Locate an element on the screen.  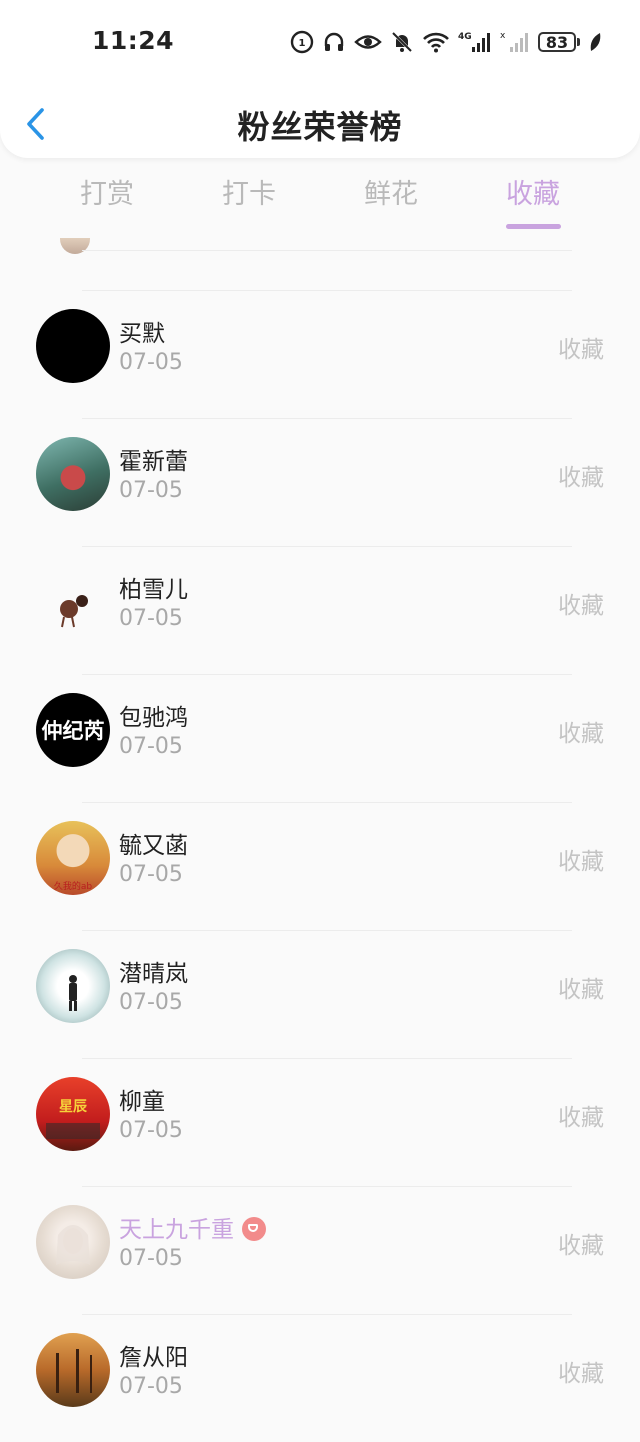
wifi-icon is located at coordinates (436, 42).